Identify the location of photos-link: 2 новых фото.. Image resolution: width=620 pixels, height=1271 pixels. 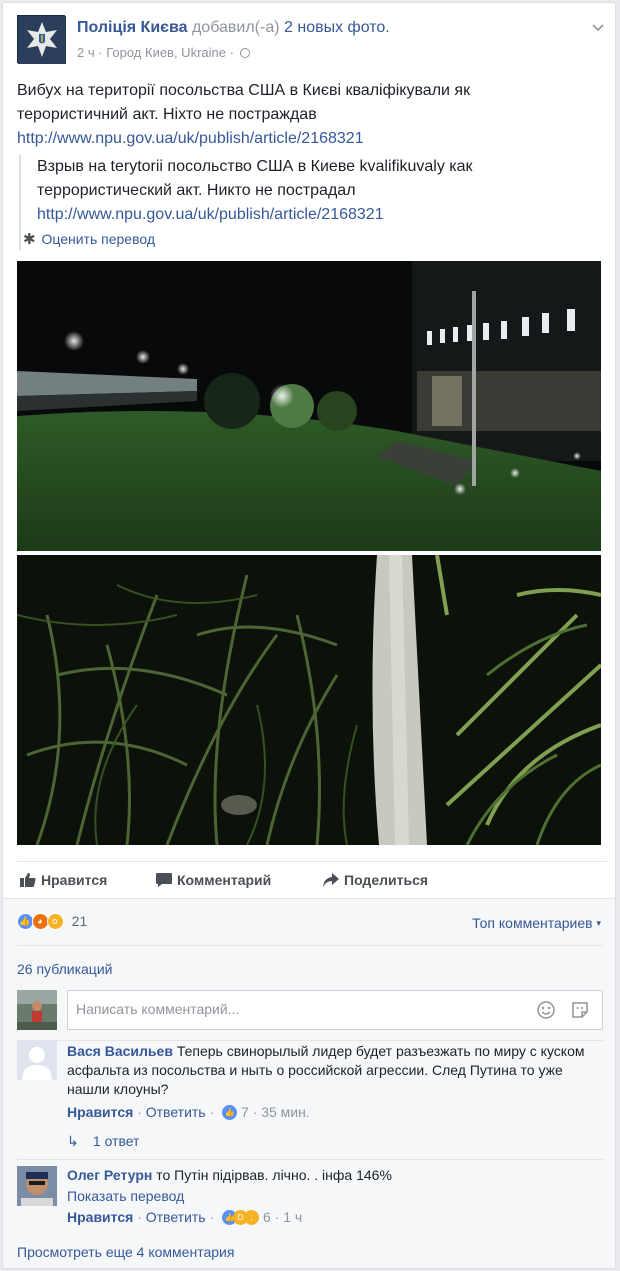
(337, 27).